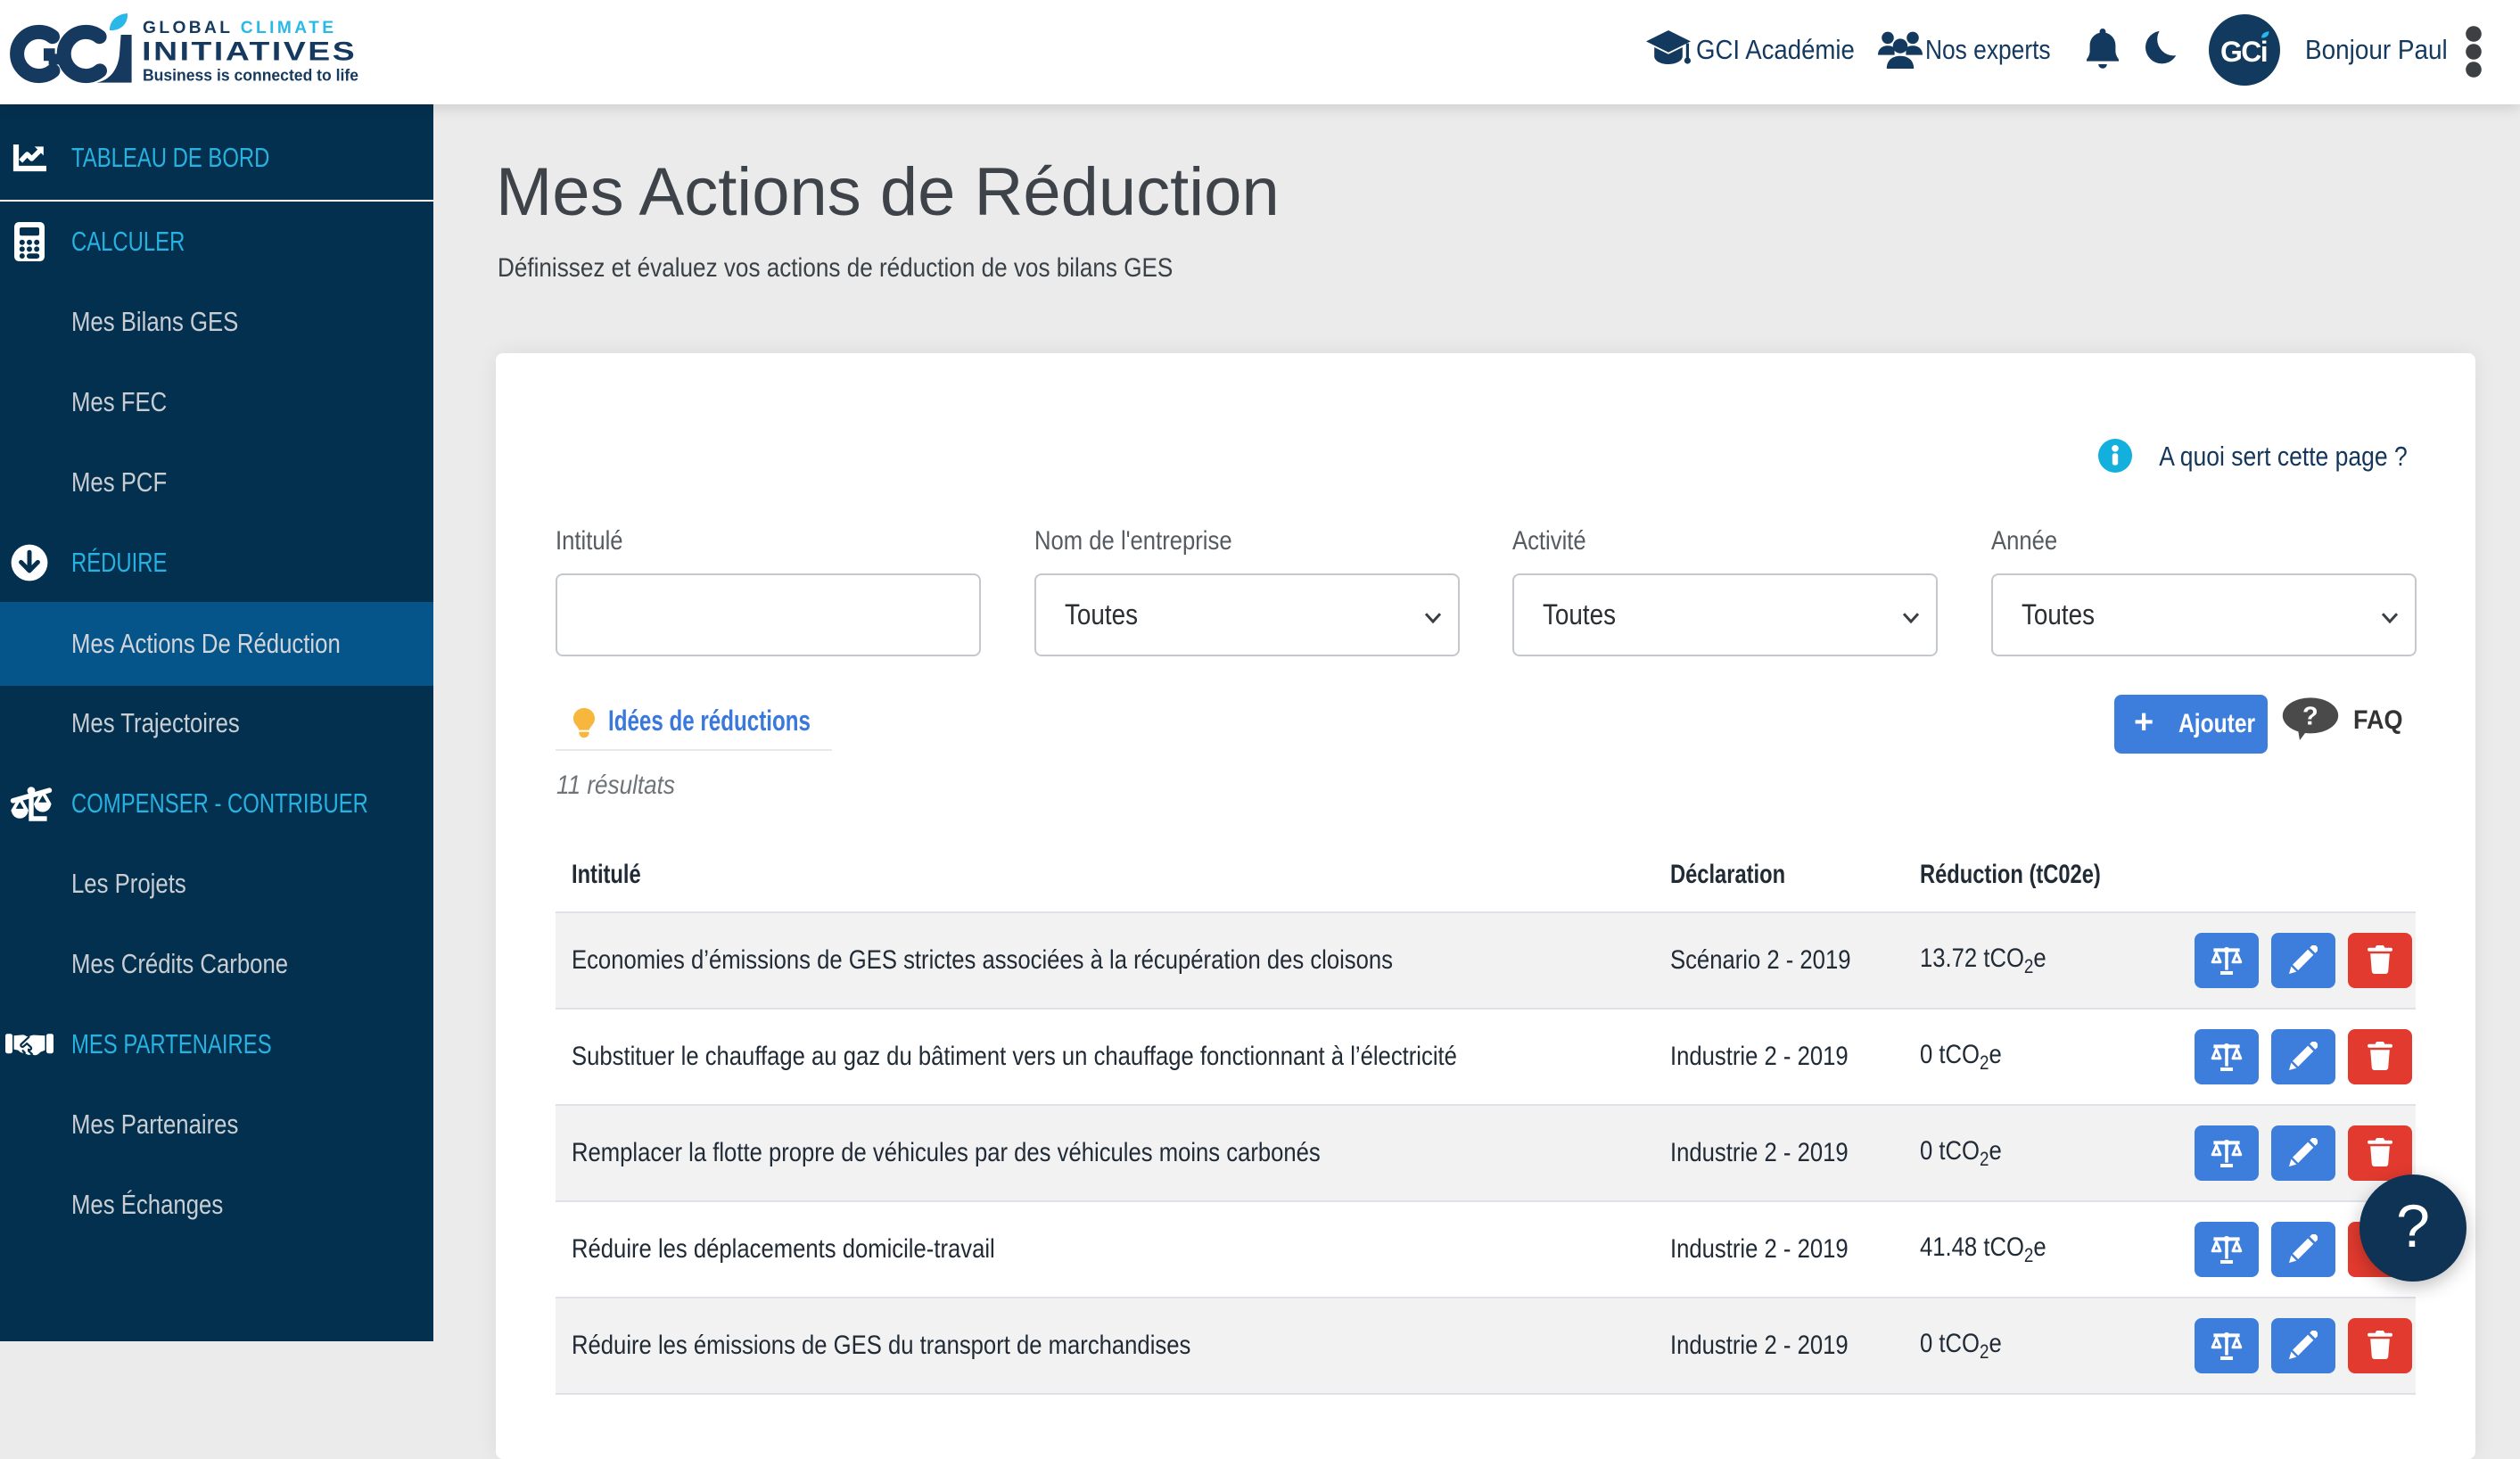  Describe the element at coordinates (239, 28) in the screenshot. I see `svg-text: GLOBAL CLIMATE` at that location.